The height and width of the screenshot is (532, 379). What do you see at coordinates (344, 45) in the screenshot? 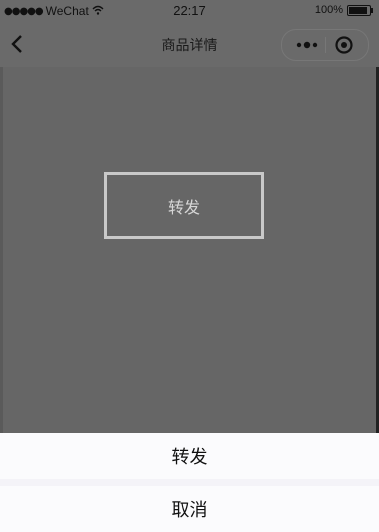
I see `target-close-icon` at bounding box center [344, 45].